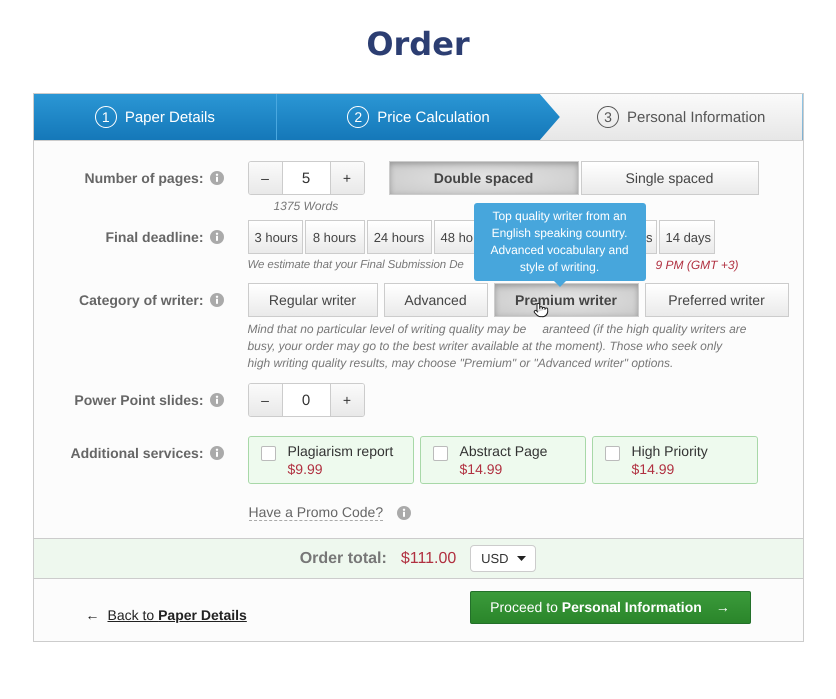 The height and width of the screenshot is (699, 836). Describe the element at coordinates (341, 451) in the screenshot. I see `service-name: Plagiarism report` at that location.